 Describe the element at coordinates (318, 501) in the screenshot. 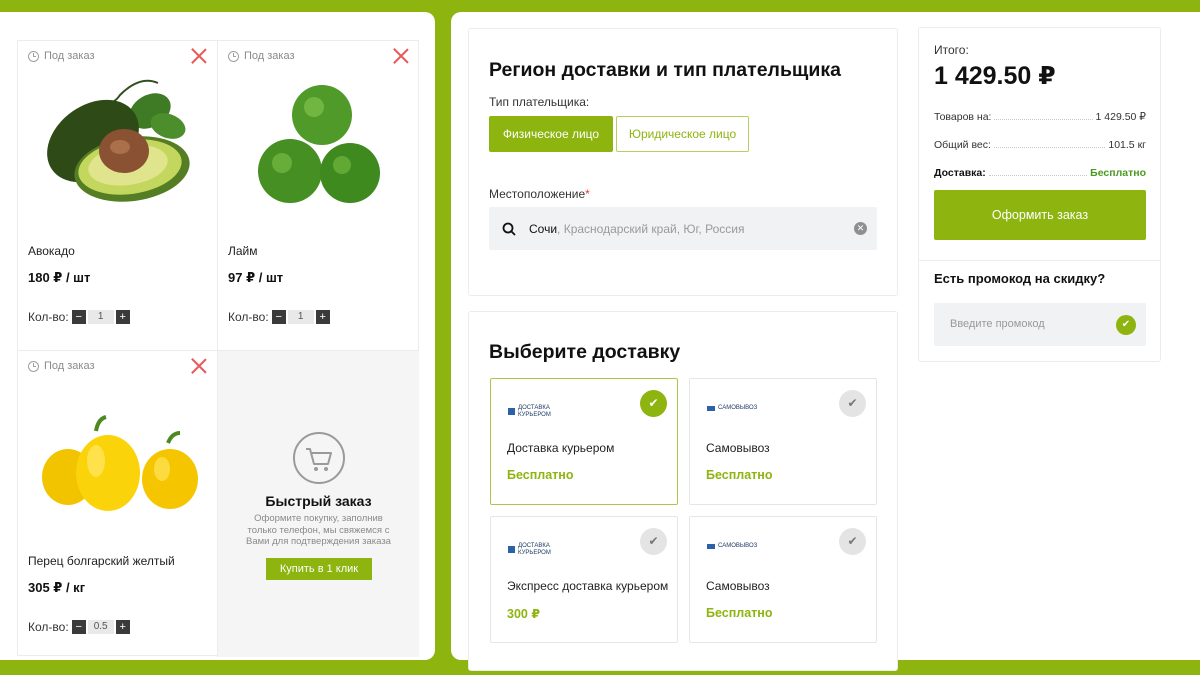

I see `quick-order-title: Быстрый заказ` at that location.